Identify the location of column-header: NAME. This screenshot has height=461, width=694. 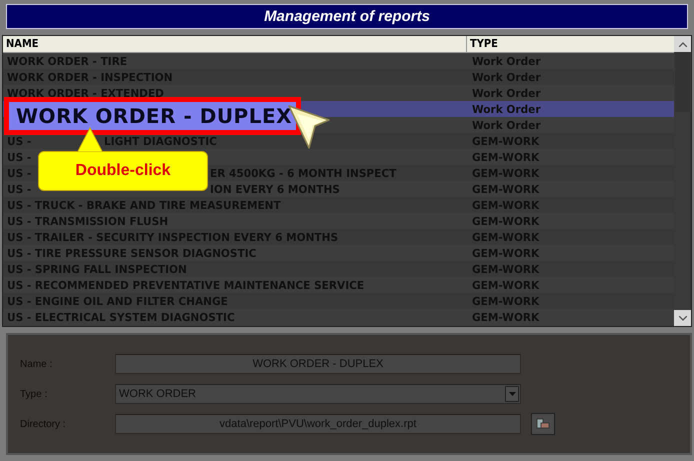
(234, 44).